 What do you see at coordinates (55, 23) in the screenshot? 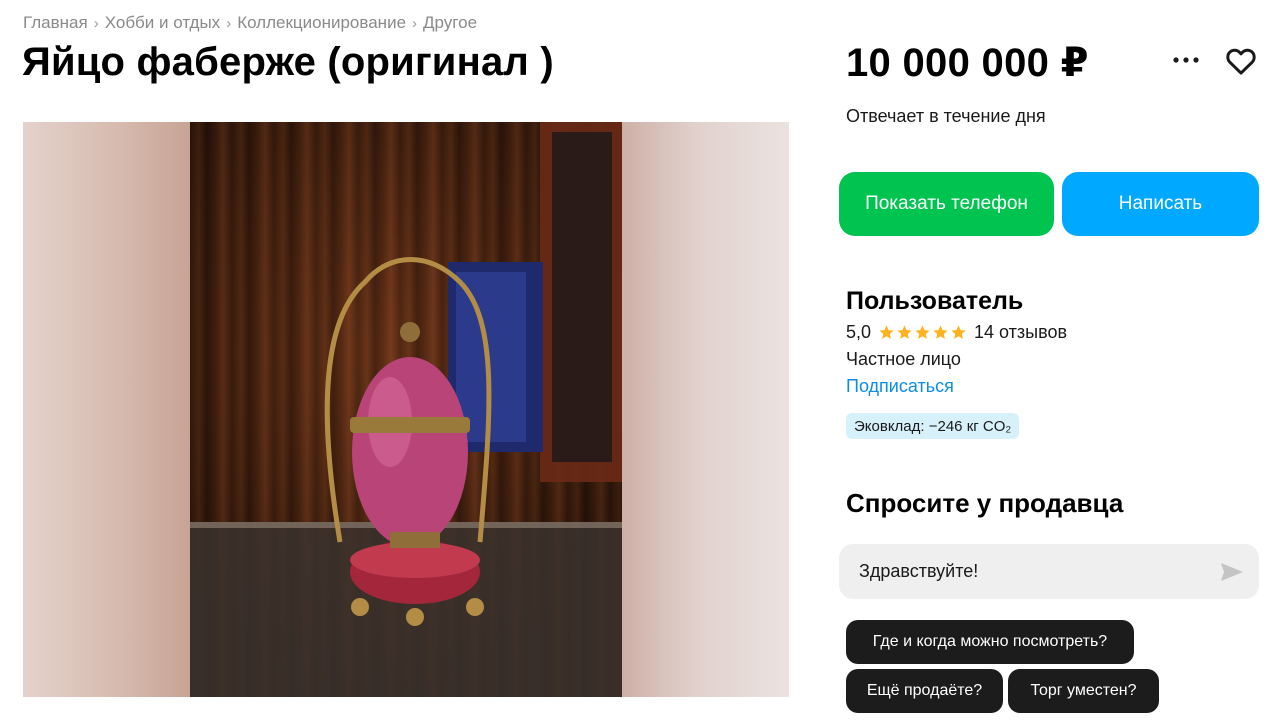
I see `breadcrumb-item-home: Главная` at bounding box center [55, 23].